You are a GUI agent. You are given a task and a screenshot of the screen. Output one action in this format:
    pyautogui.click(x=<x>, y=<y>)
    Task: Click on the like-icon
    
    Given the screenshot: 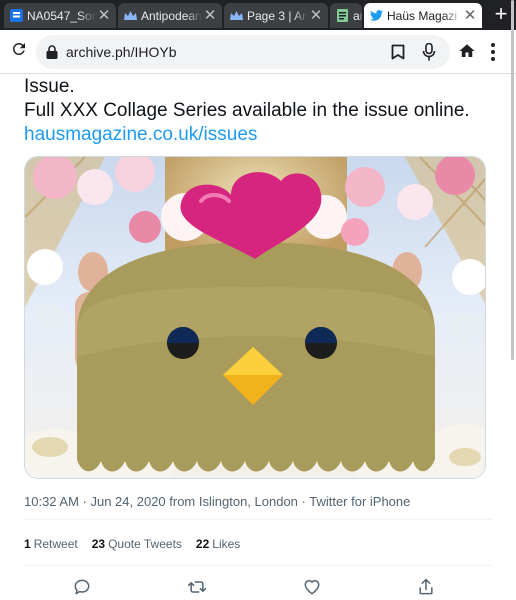 What is the action you would take?
    pyautogui.click(x=312, y=587)
    